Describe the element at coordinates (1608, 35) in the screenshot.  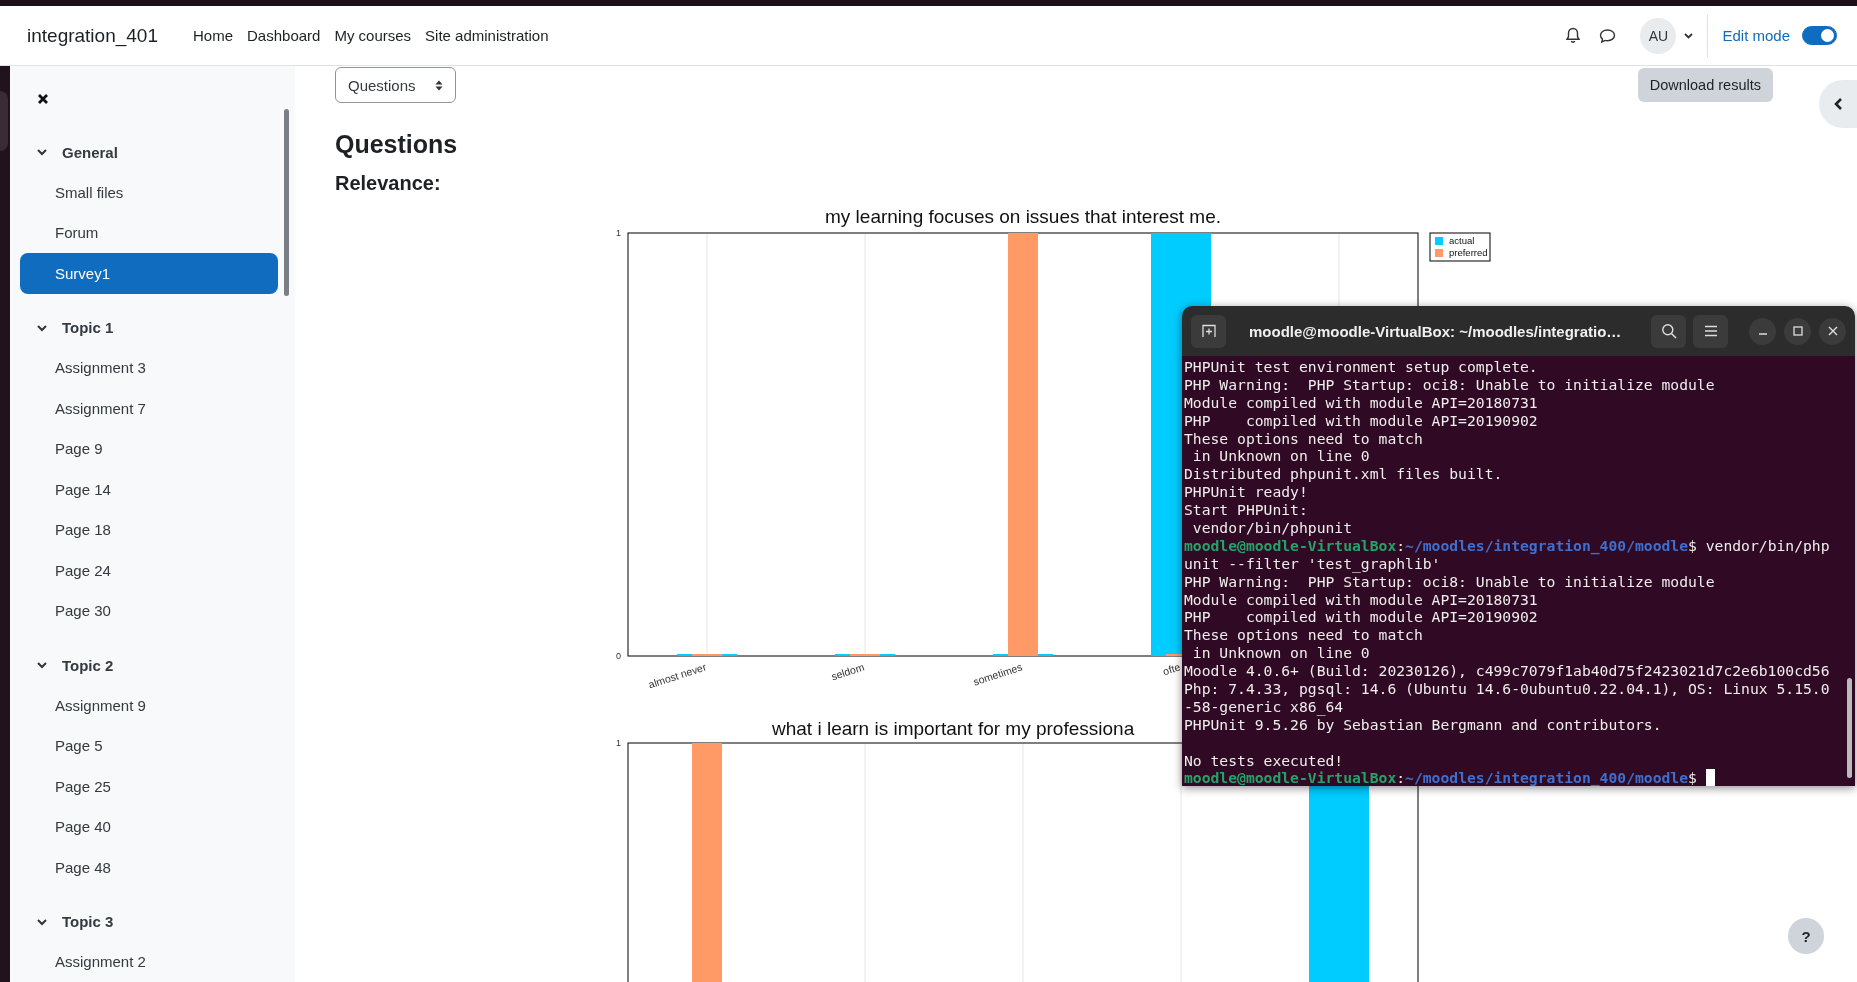
I see `chat-icon` at that location.